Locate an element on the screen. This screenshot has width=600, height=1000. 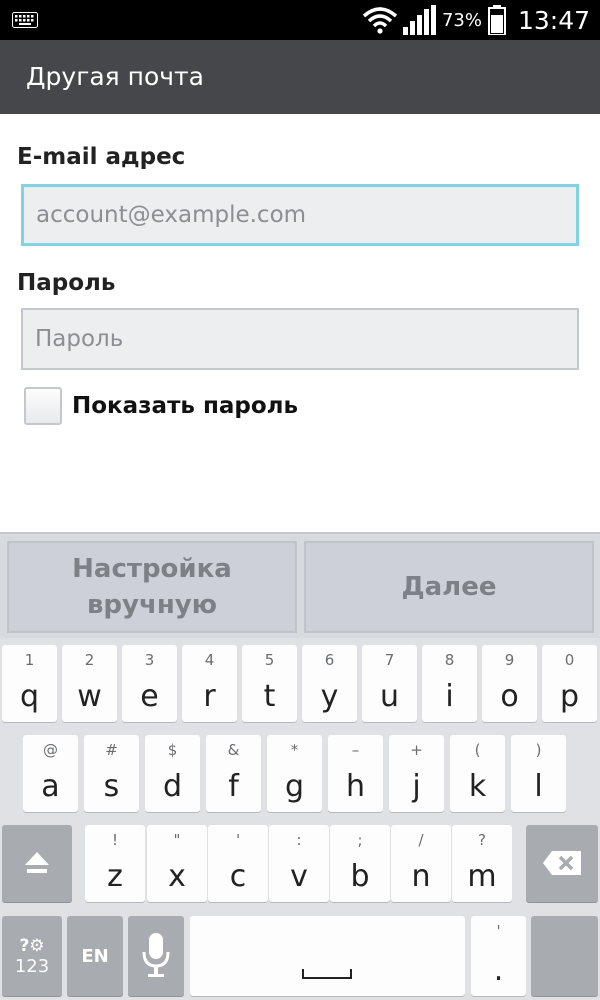
action-bar: Настройка вручную Далее is located at coordinates (300, 585).